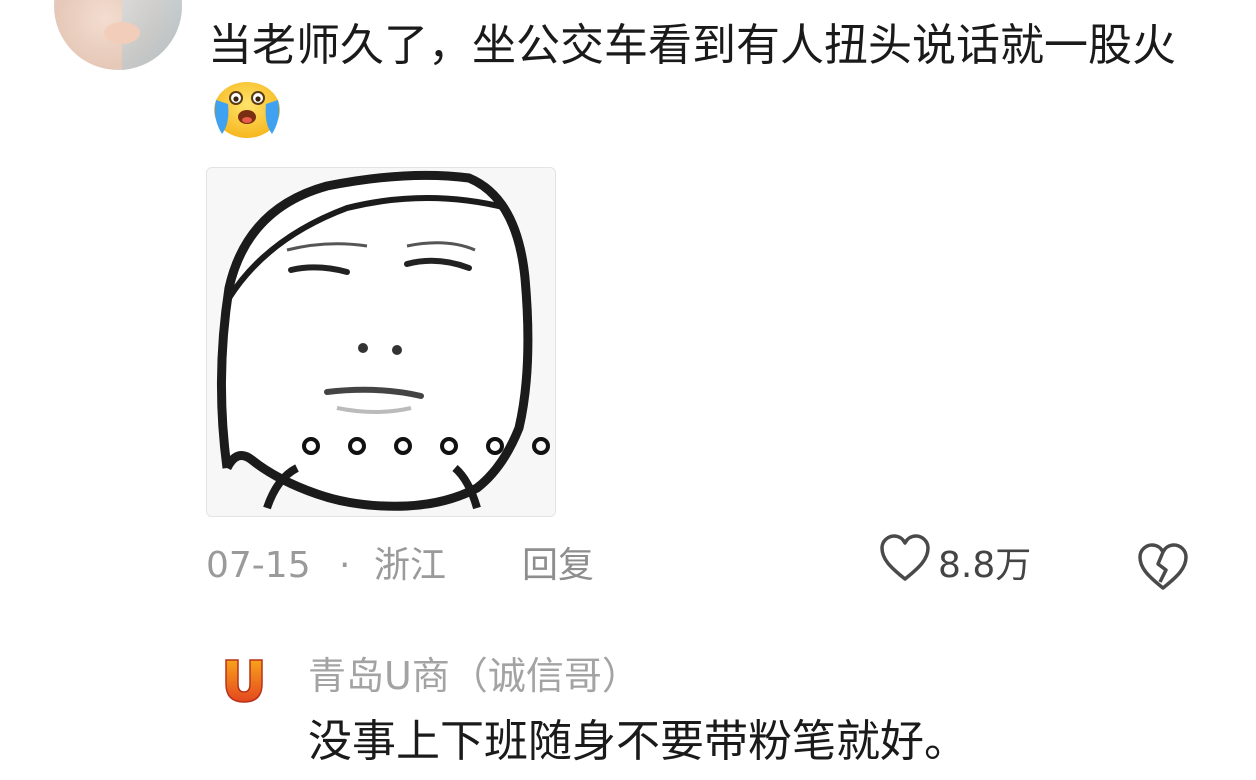 The width and height of the screenshot is (1256, 780). Describe the element at coordinates (118, 35) in the screenshot. I see `comment-avatar` at that location.